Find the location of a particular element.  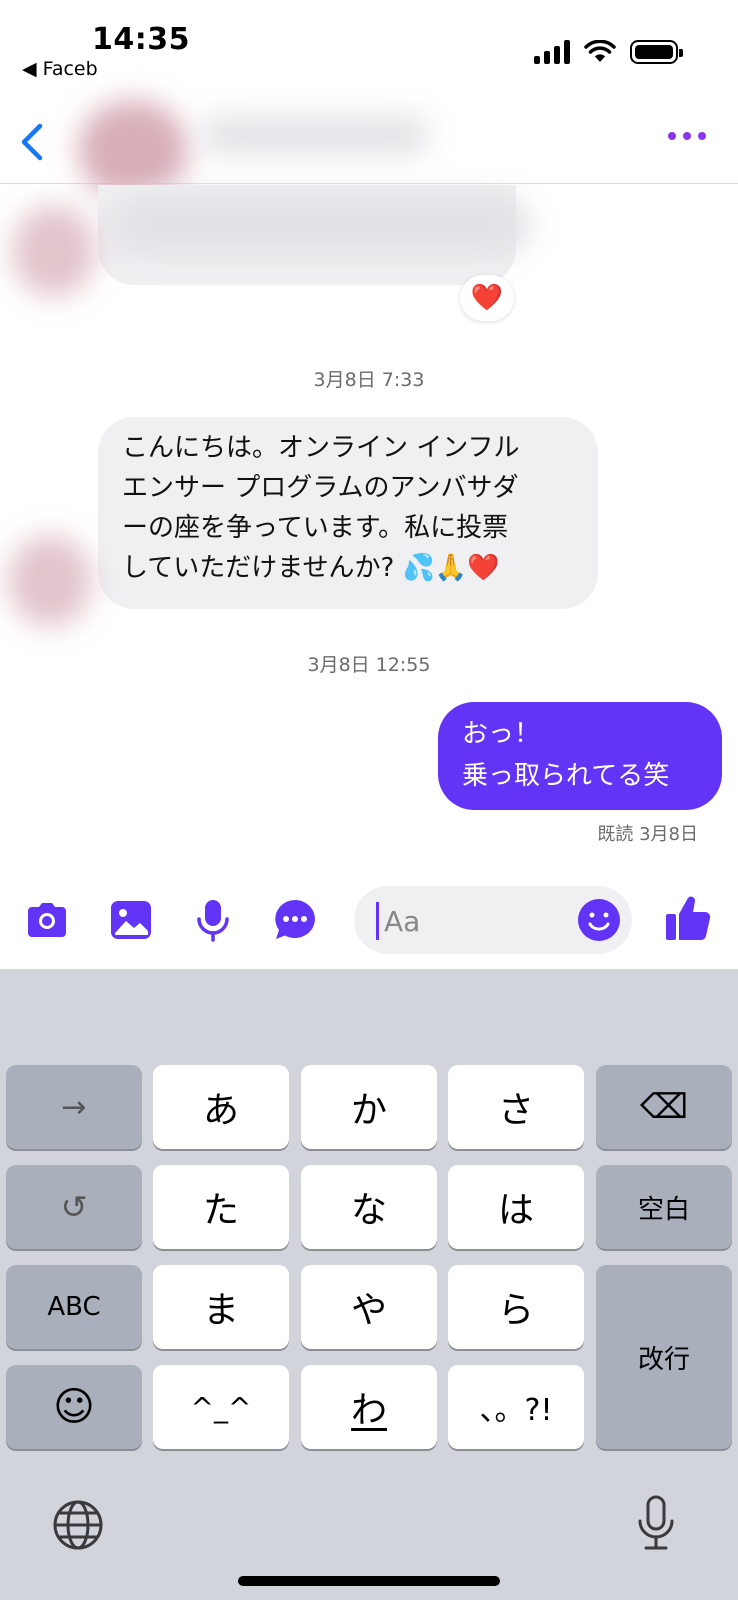

reaction-heart: ❤️ is located at coordinates (487, 298).